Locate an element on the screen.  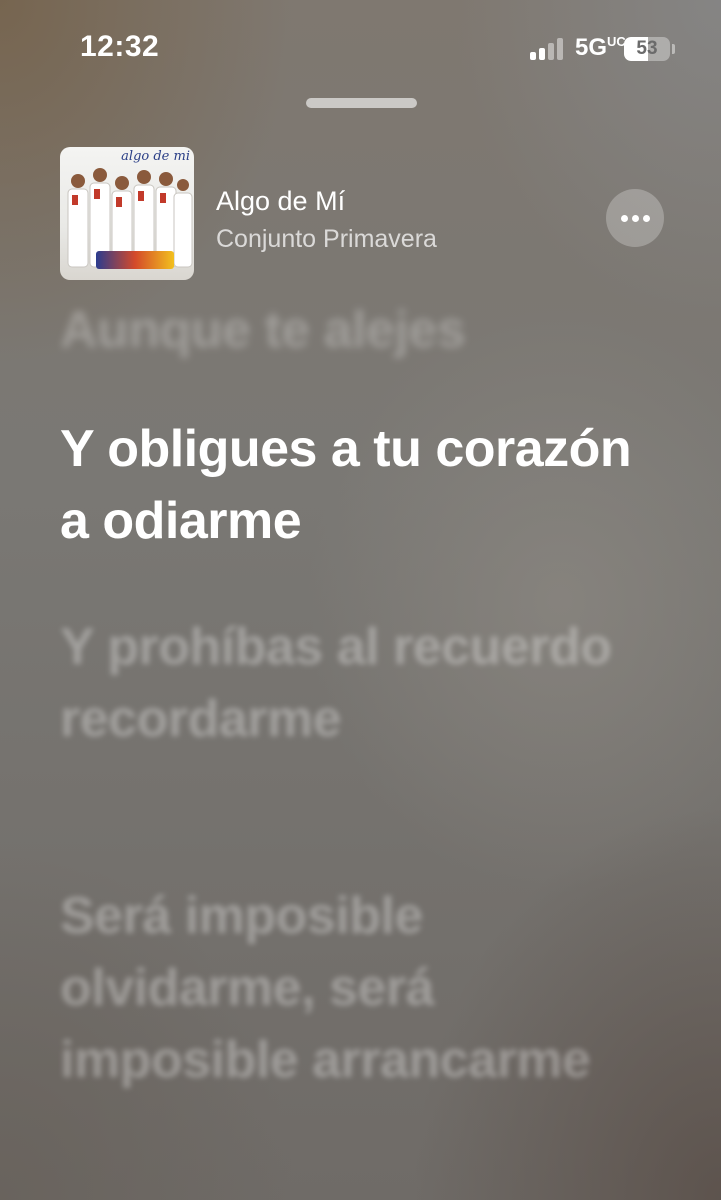
album-artwork: algo de mi is located at coordinates (127, 213).